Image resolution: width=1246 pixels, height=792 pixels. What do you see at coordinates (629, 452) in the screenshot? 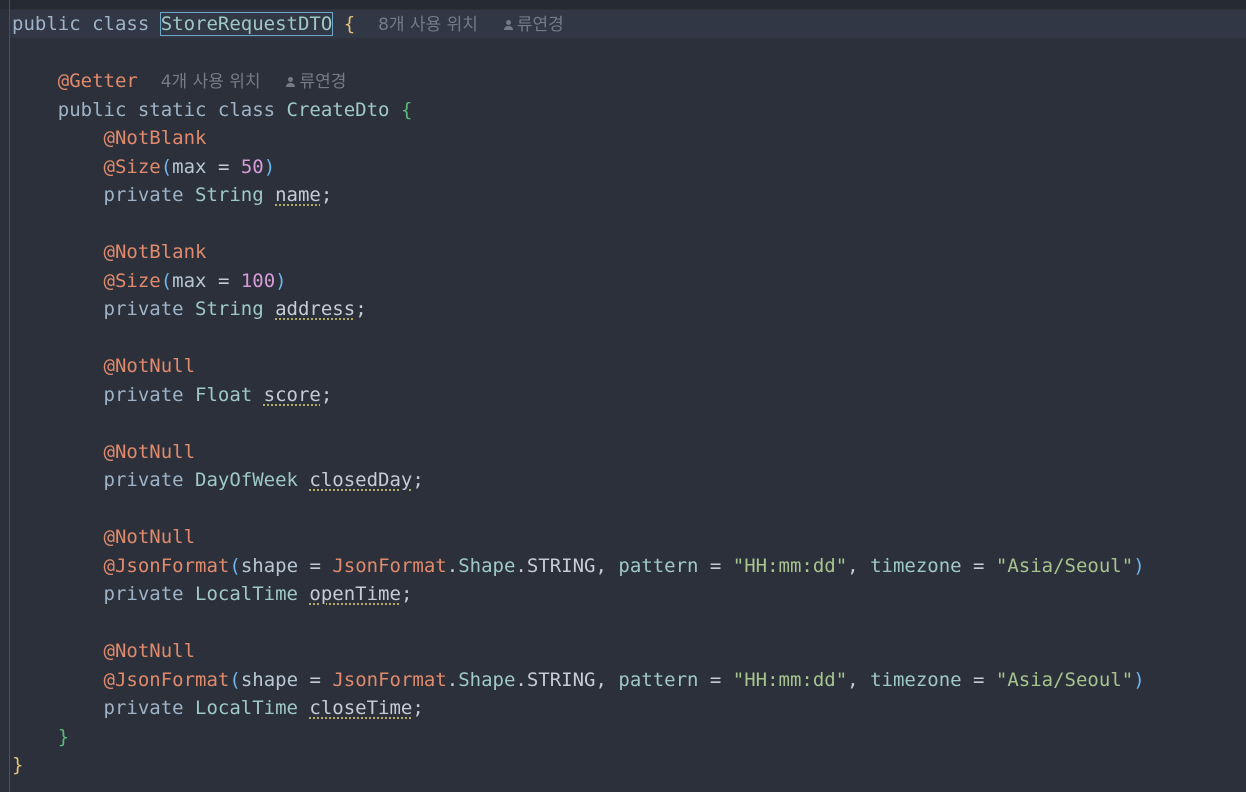
I see `code-line-16: @NotNull` at bounding box center [629, 452].